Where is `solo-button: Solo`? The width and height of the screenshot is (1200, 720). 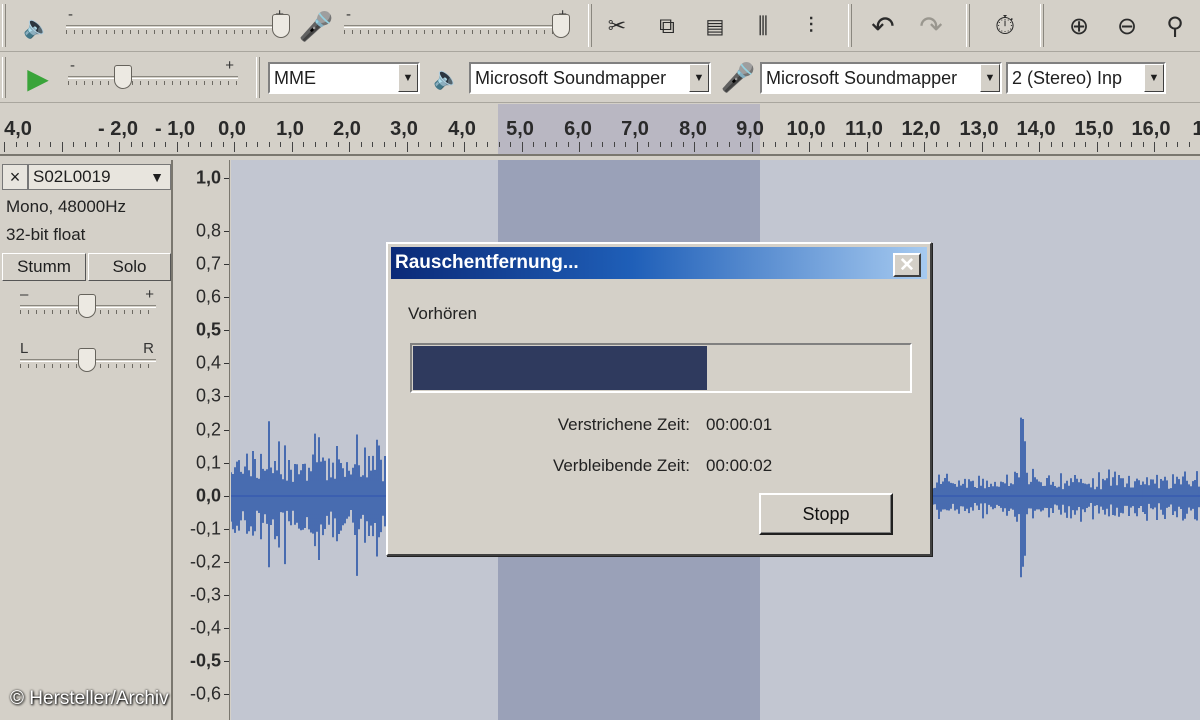 solo-button: Solo is located at coordinates (129, 267).